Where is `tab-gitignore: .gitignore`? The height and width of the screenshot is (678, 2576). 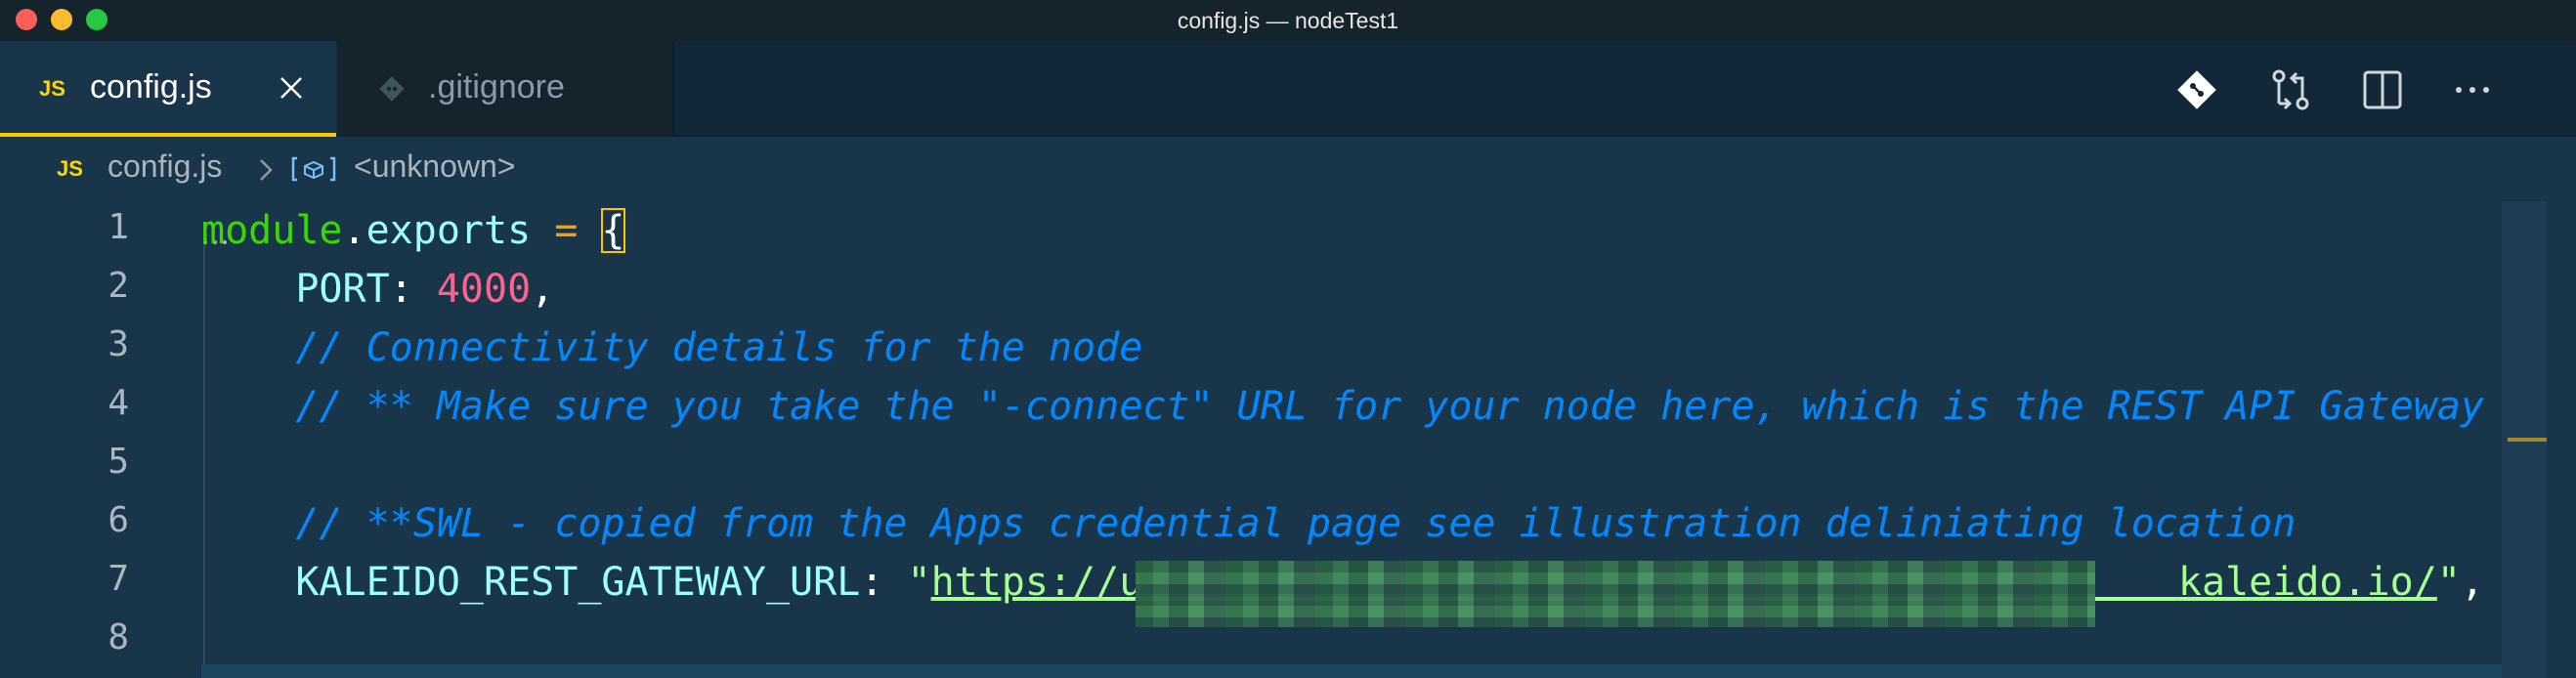
tab-gitignore: .gitignore is located at coordinates (506, 89).